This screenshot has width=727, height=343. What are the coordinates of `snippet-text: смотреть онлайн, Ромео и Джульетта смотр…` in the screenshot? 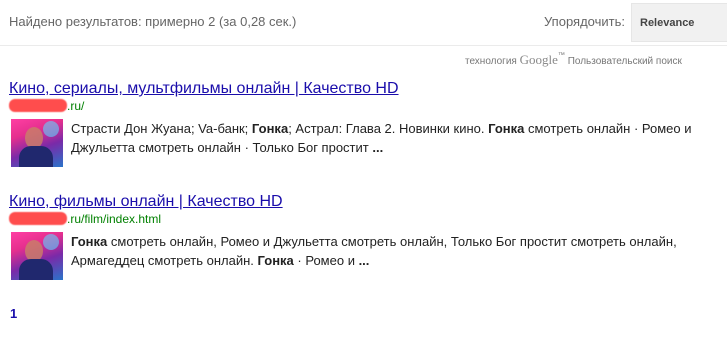 It's located at (374, 251).